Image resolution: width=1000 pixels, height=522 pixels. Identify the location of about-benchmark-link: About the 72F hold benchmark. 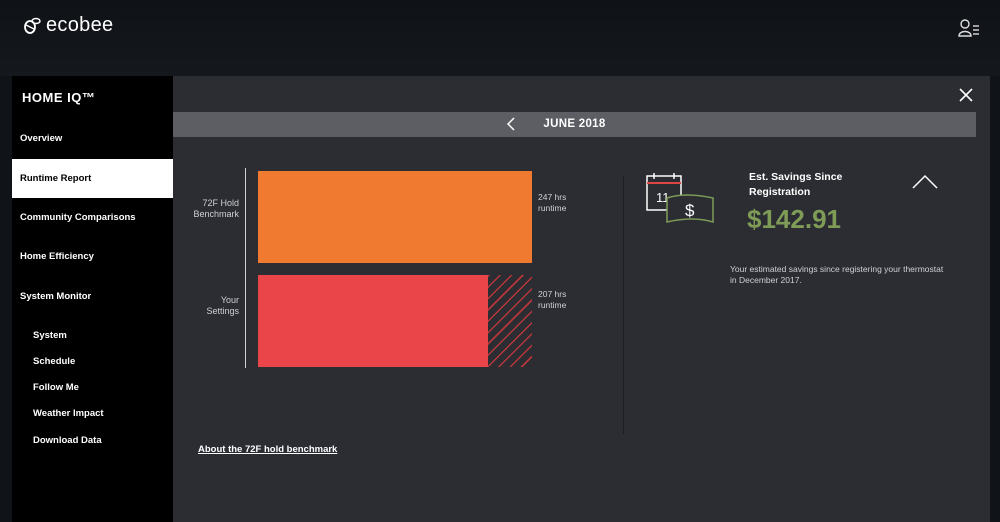
(267, 449).